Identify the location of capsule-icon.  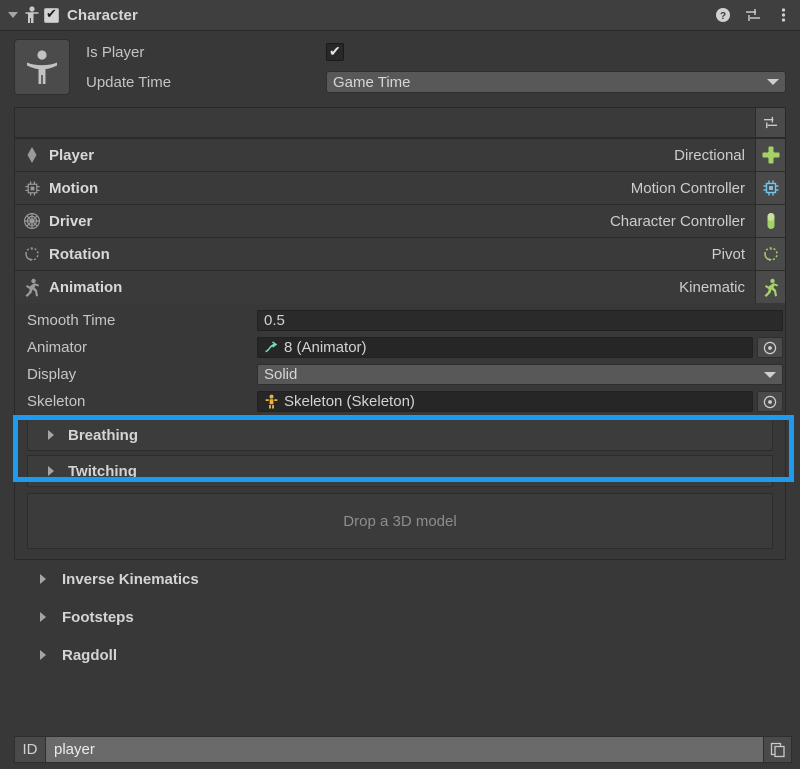
(770, 221).